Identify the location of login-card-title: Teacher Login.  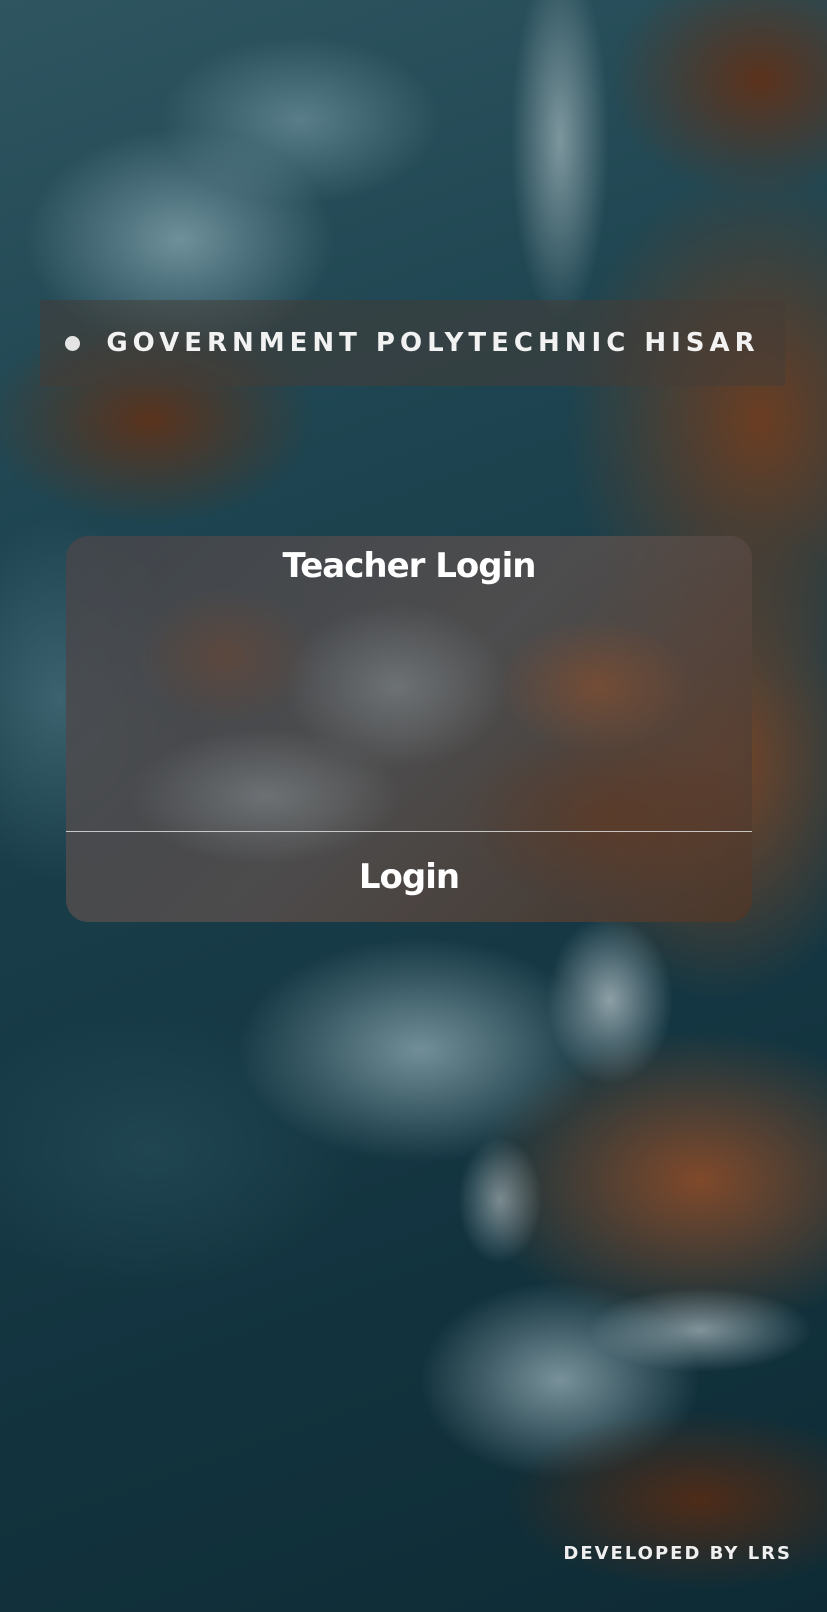
(409, 566).